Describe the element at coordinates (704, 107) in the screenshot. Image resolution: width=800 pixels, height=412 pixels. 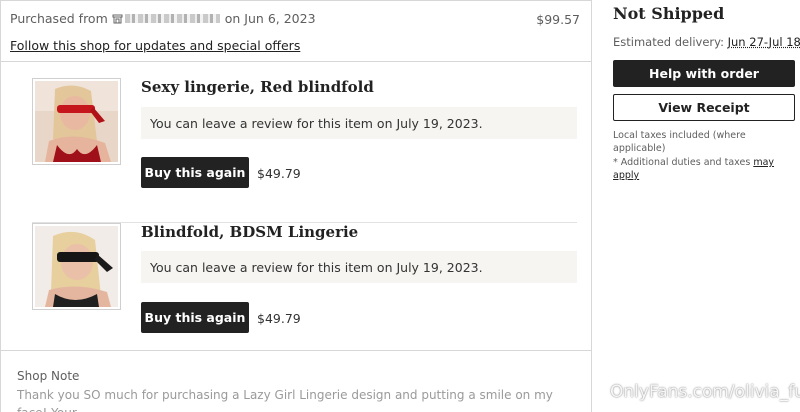
I see `view-receipt-button: View Receipt` at that location.